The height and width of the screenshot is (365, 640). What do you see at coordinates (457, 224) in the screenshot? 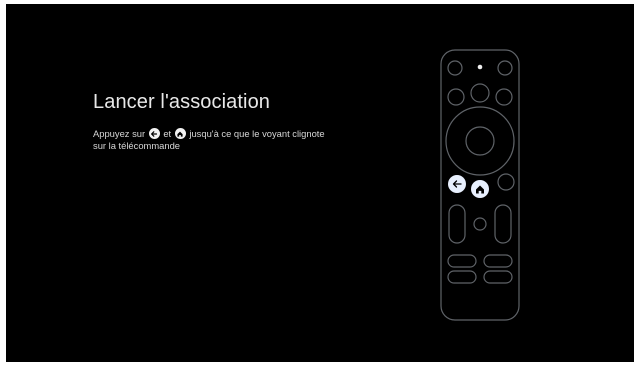
I see `remote-volume-rocker` at bounding box center [457, 224].